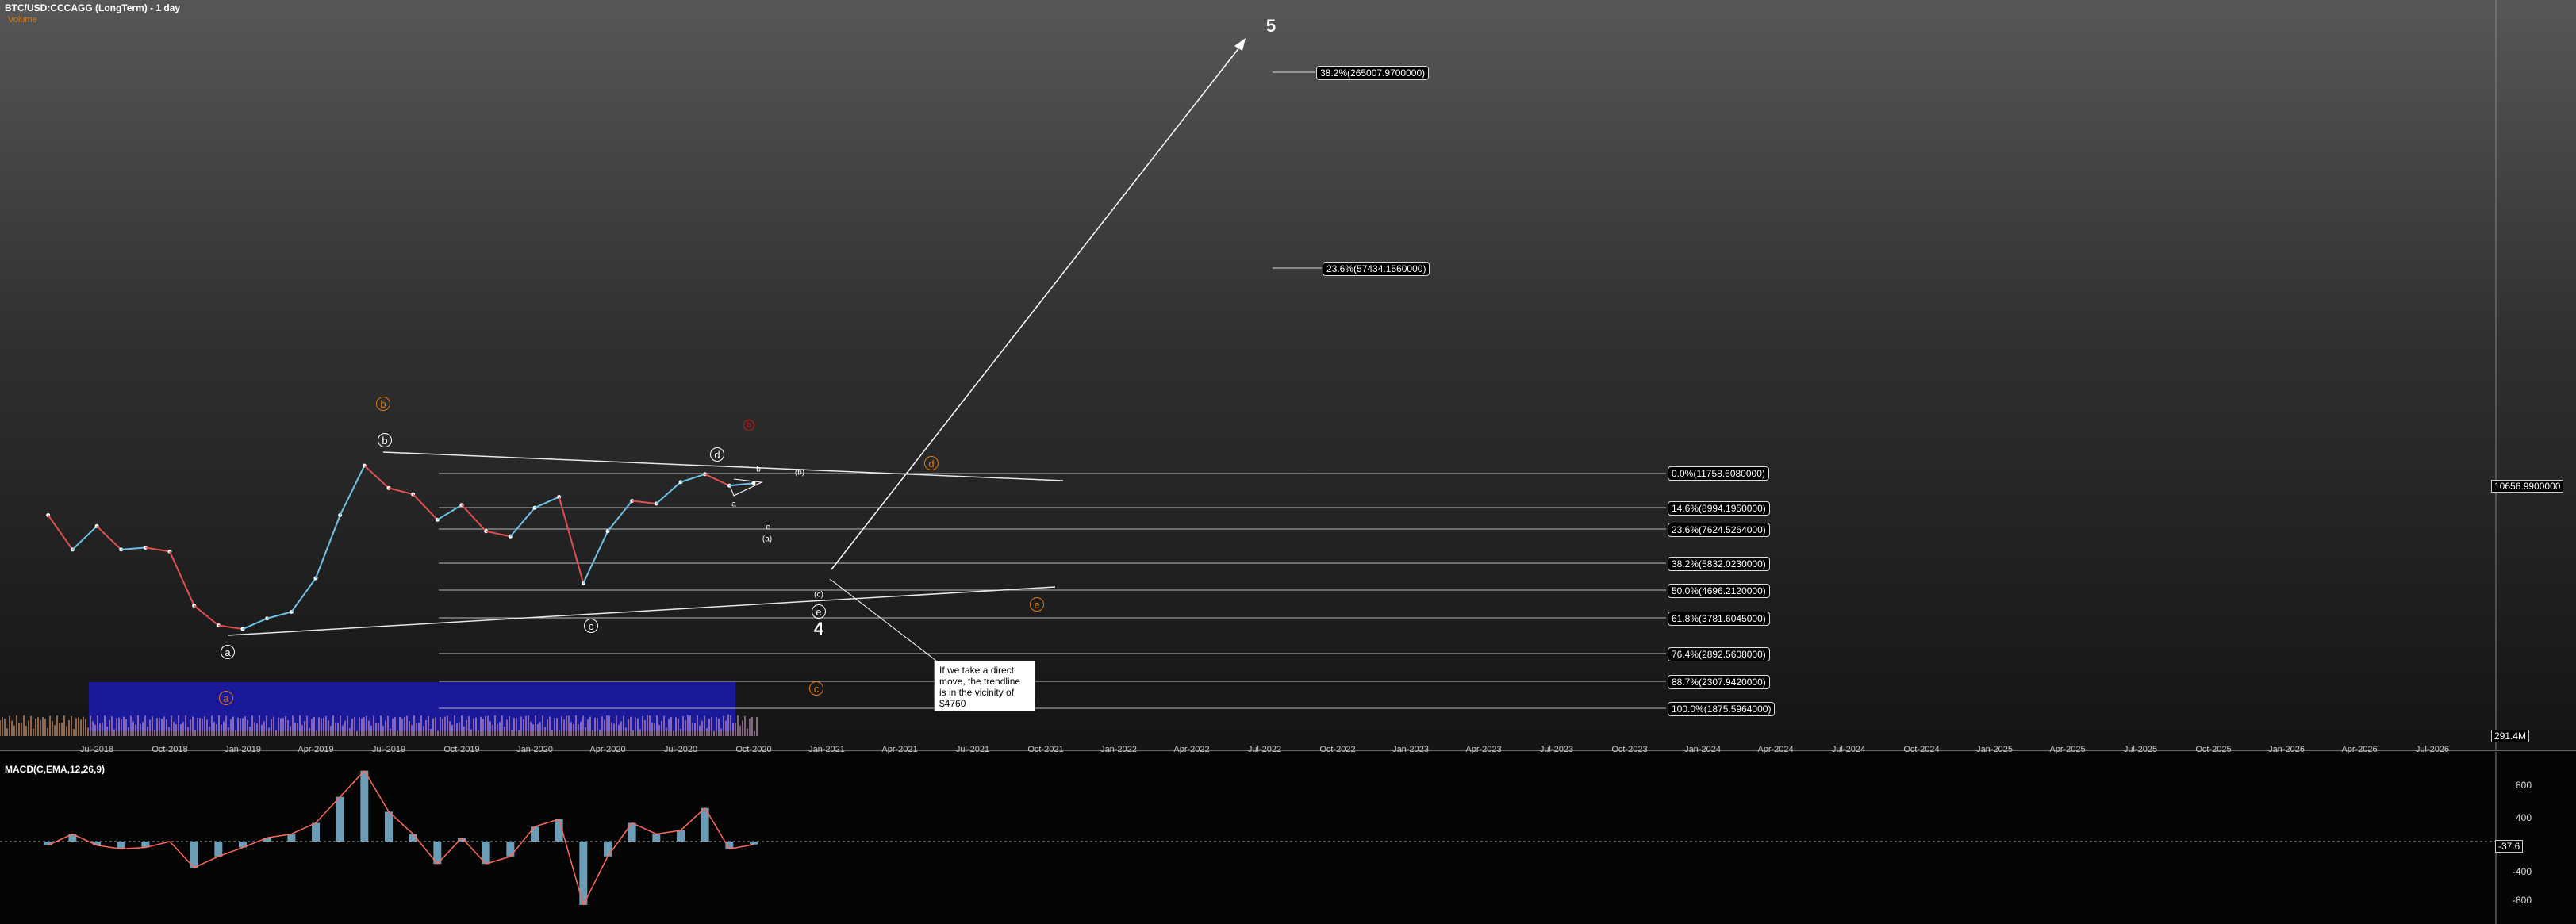 The height and width of the screenshot is (924, 2576). I want to click on x-tick-label: Oct-2020, so click(753, 749).